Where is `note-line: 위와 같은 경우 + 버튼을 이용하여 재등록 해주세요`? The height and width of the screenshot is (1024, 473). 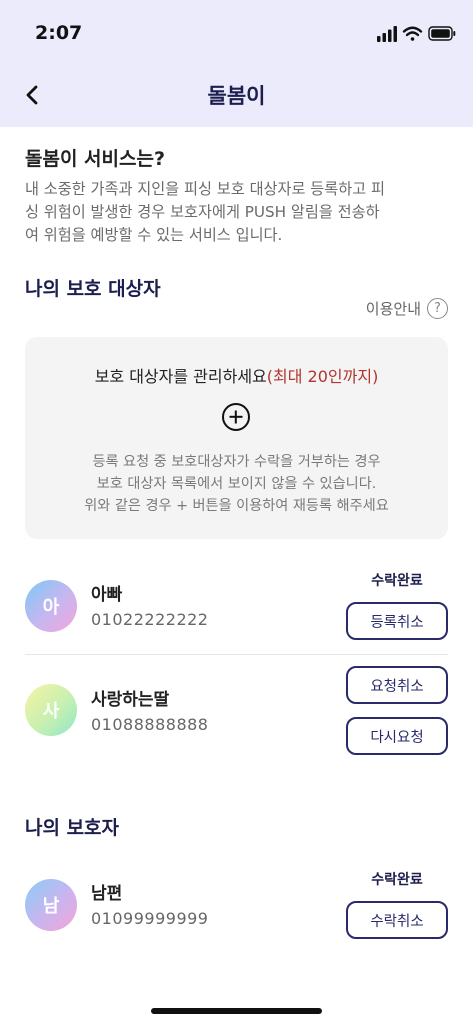
note-line: 위와 같은 경우 + 버튼을 이용하여 재등록 해주세요 is located at coordinates (236, 506).